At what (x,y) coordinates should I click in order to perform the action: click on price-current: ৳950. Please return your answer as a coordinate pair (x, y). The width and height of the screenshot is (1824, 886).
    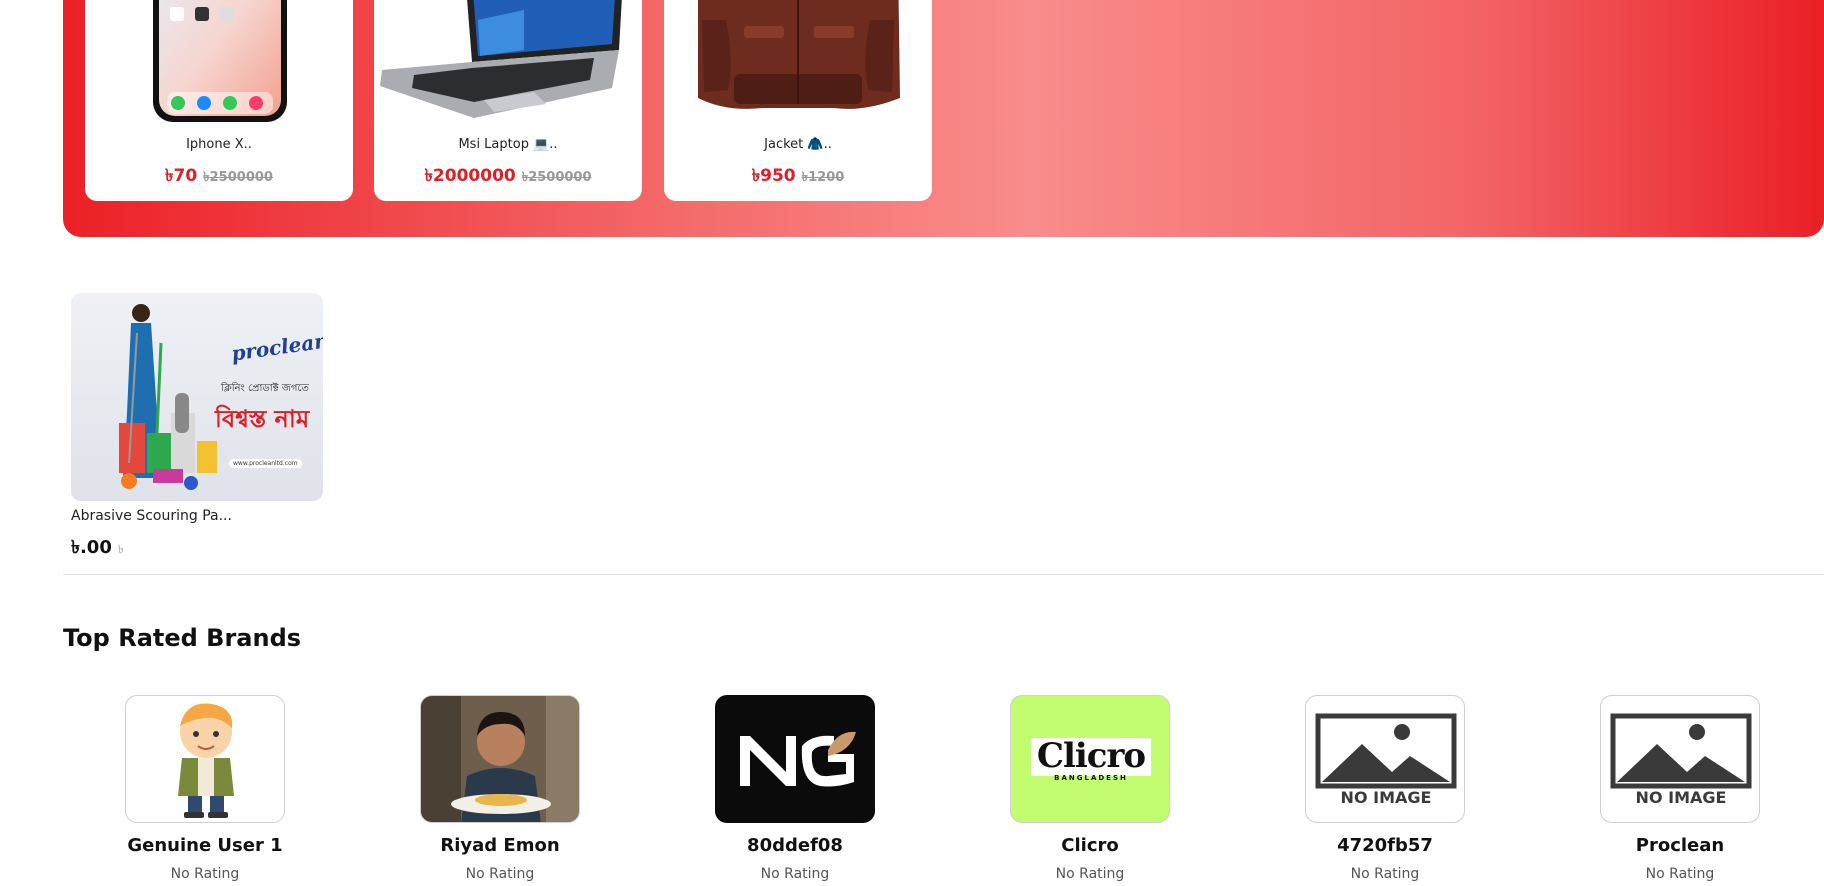
    Looking at the image, I should click on (773, 176).